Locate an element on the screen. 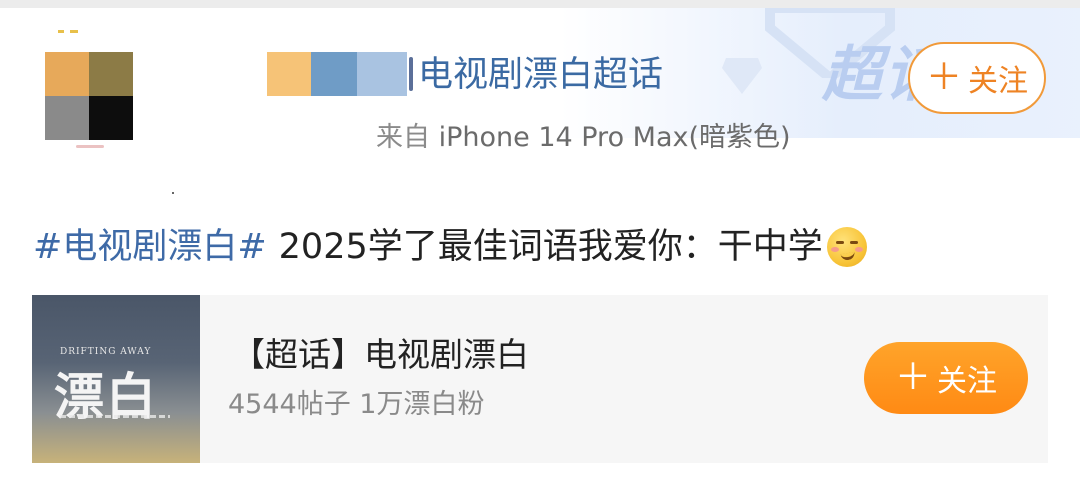 The height and width of the screenshot is (496, 1080). user-name: 电视剧漂白超话 is located at coordinates (540, 75).